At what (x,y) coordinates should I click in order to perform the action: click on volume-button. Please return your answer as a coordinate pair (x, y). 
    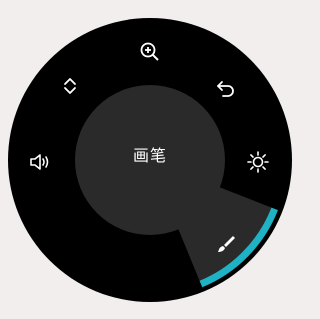
    Looking at the image, I should click on (40, 162).